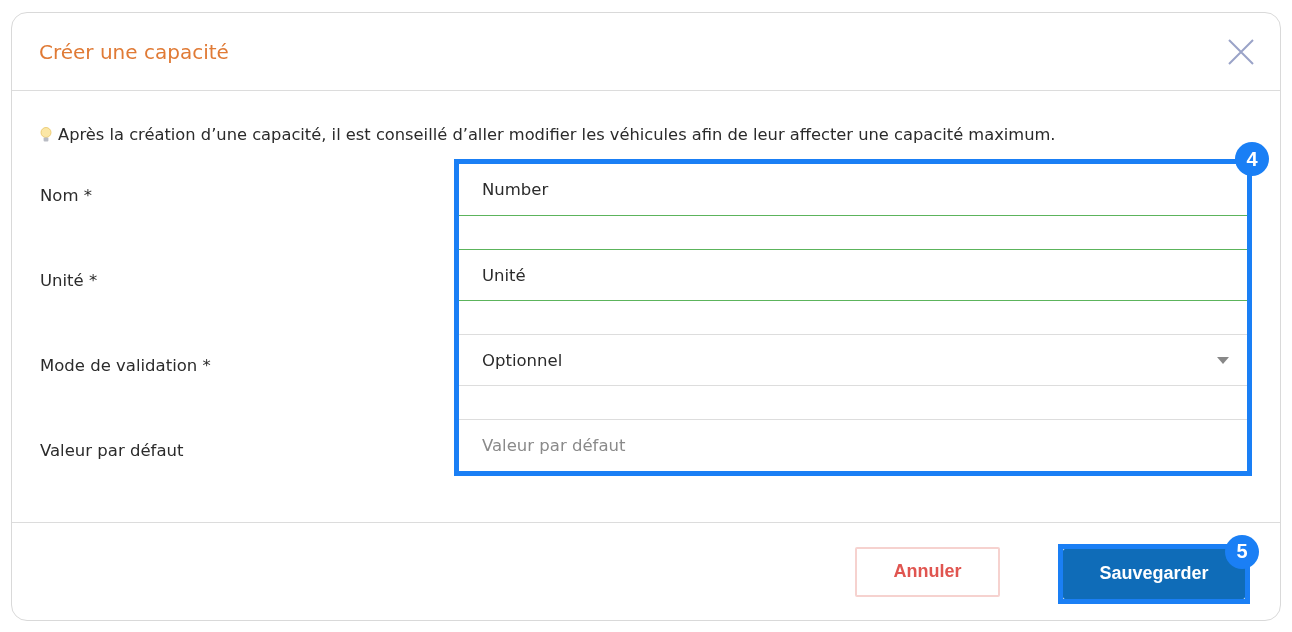 The height and width of the screenshot is (632, 1292). What do you see at coordinates (1223, 360) in the screenshot?
I see `caret-icon` at bounding box center [1223, 360].